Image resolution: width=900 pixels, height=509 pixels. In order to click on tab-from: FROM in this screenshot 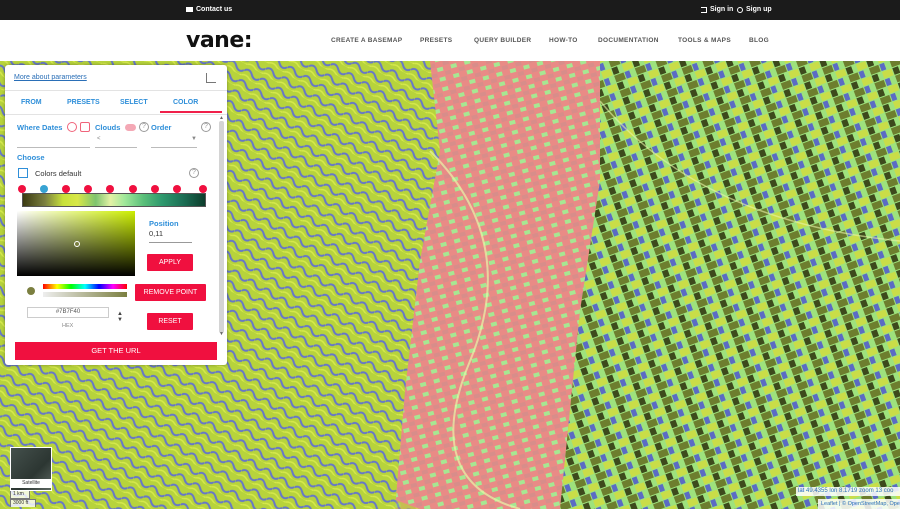, I will do `click(31, 102)`.